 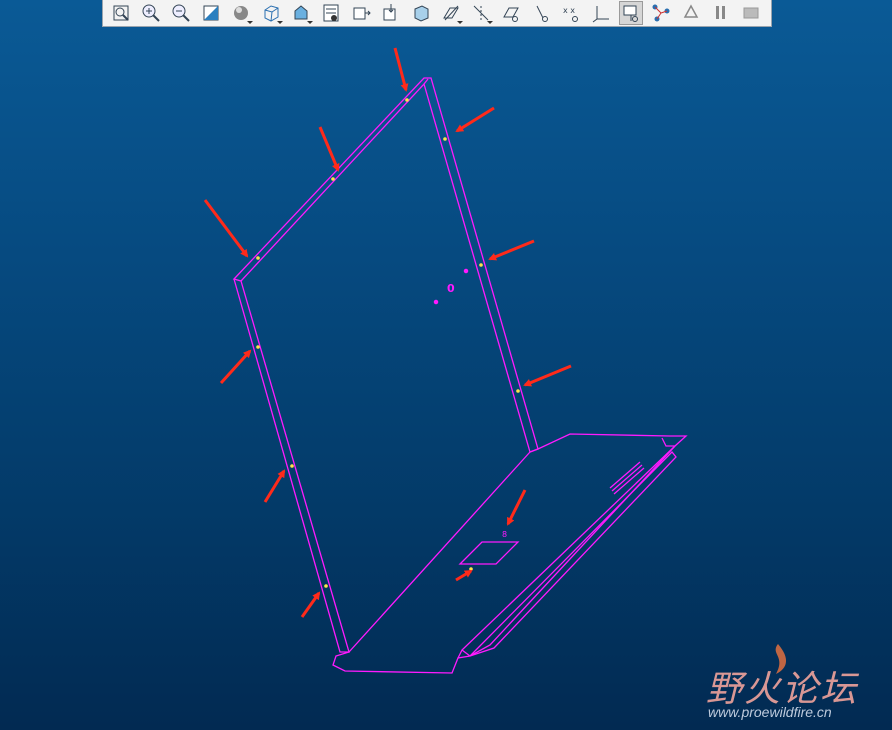 I want to click on base-front-flange, so click(x=566, y=552).